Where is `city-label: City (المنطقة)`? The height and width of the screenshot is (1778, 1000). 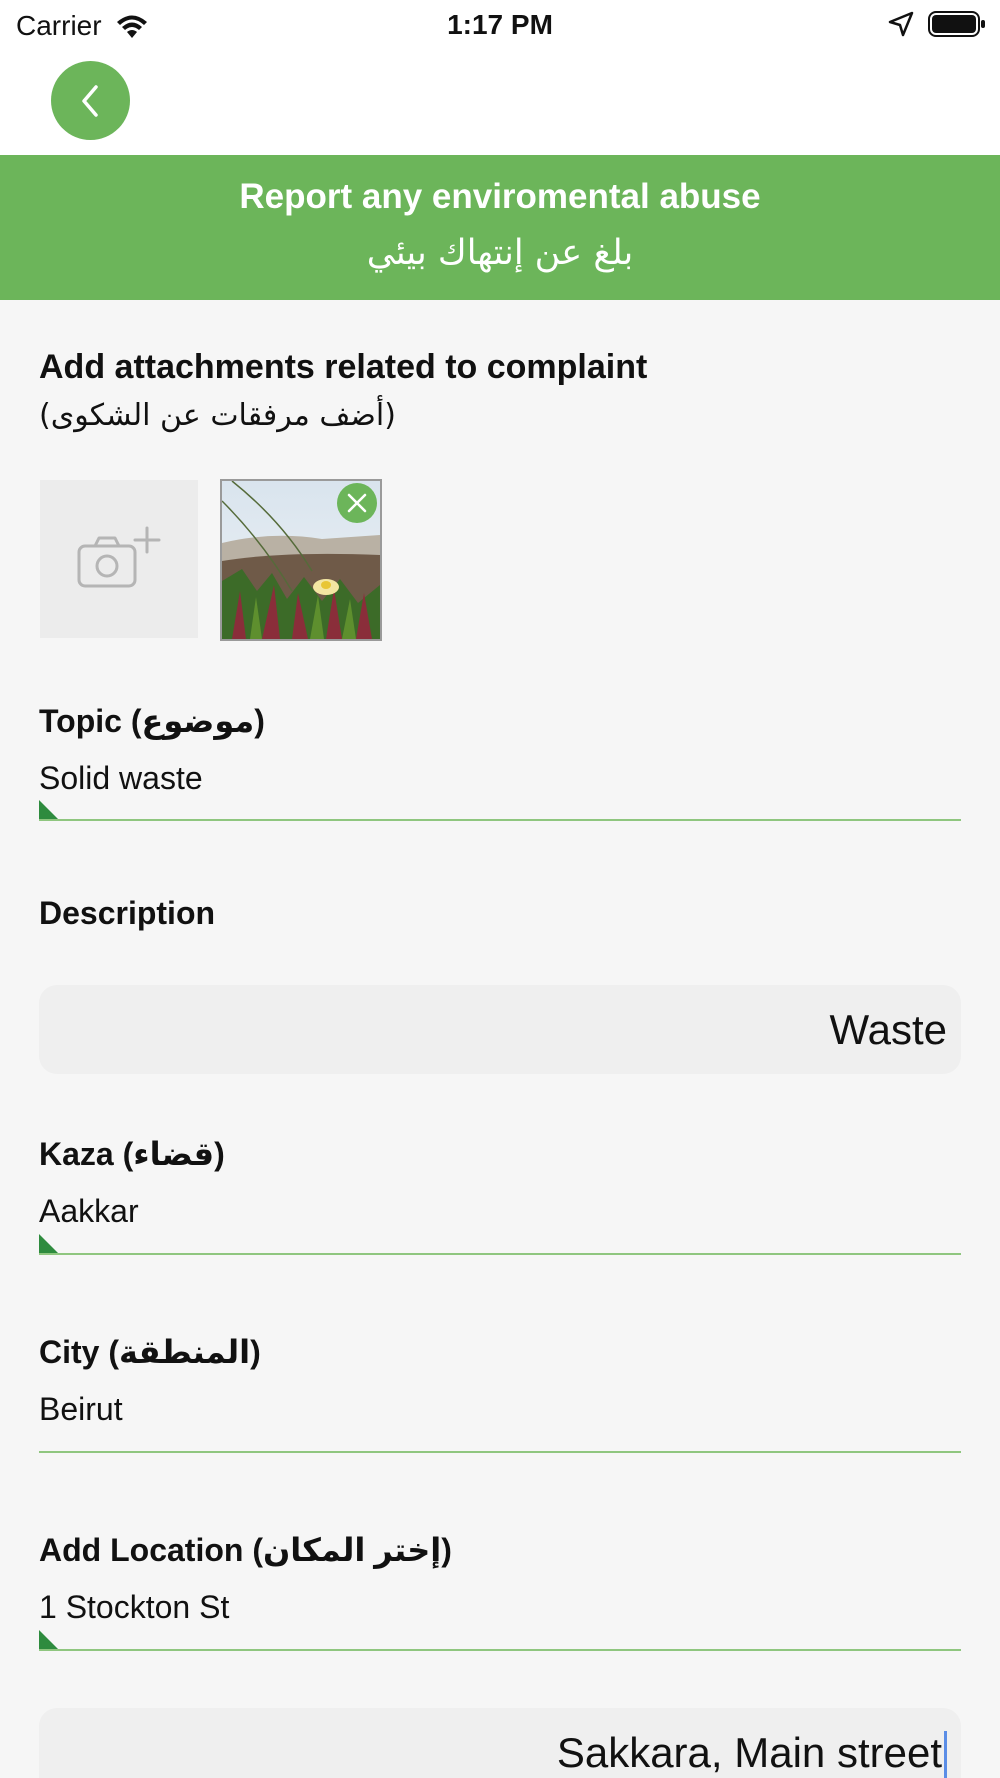 city-label: City (المنطقة) is located at coordinates (150, 1352).